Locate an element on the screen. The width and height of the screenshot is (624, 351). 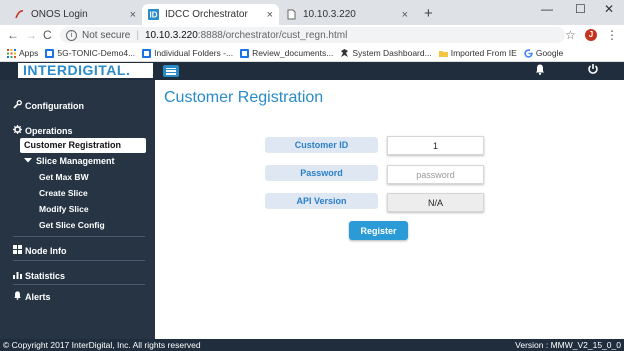
bookmark-label: Google is located at coordinates (549, 53).